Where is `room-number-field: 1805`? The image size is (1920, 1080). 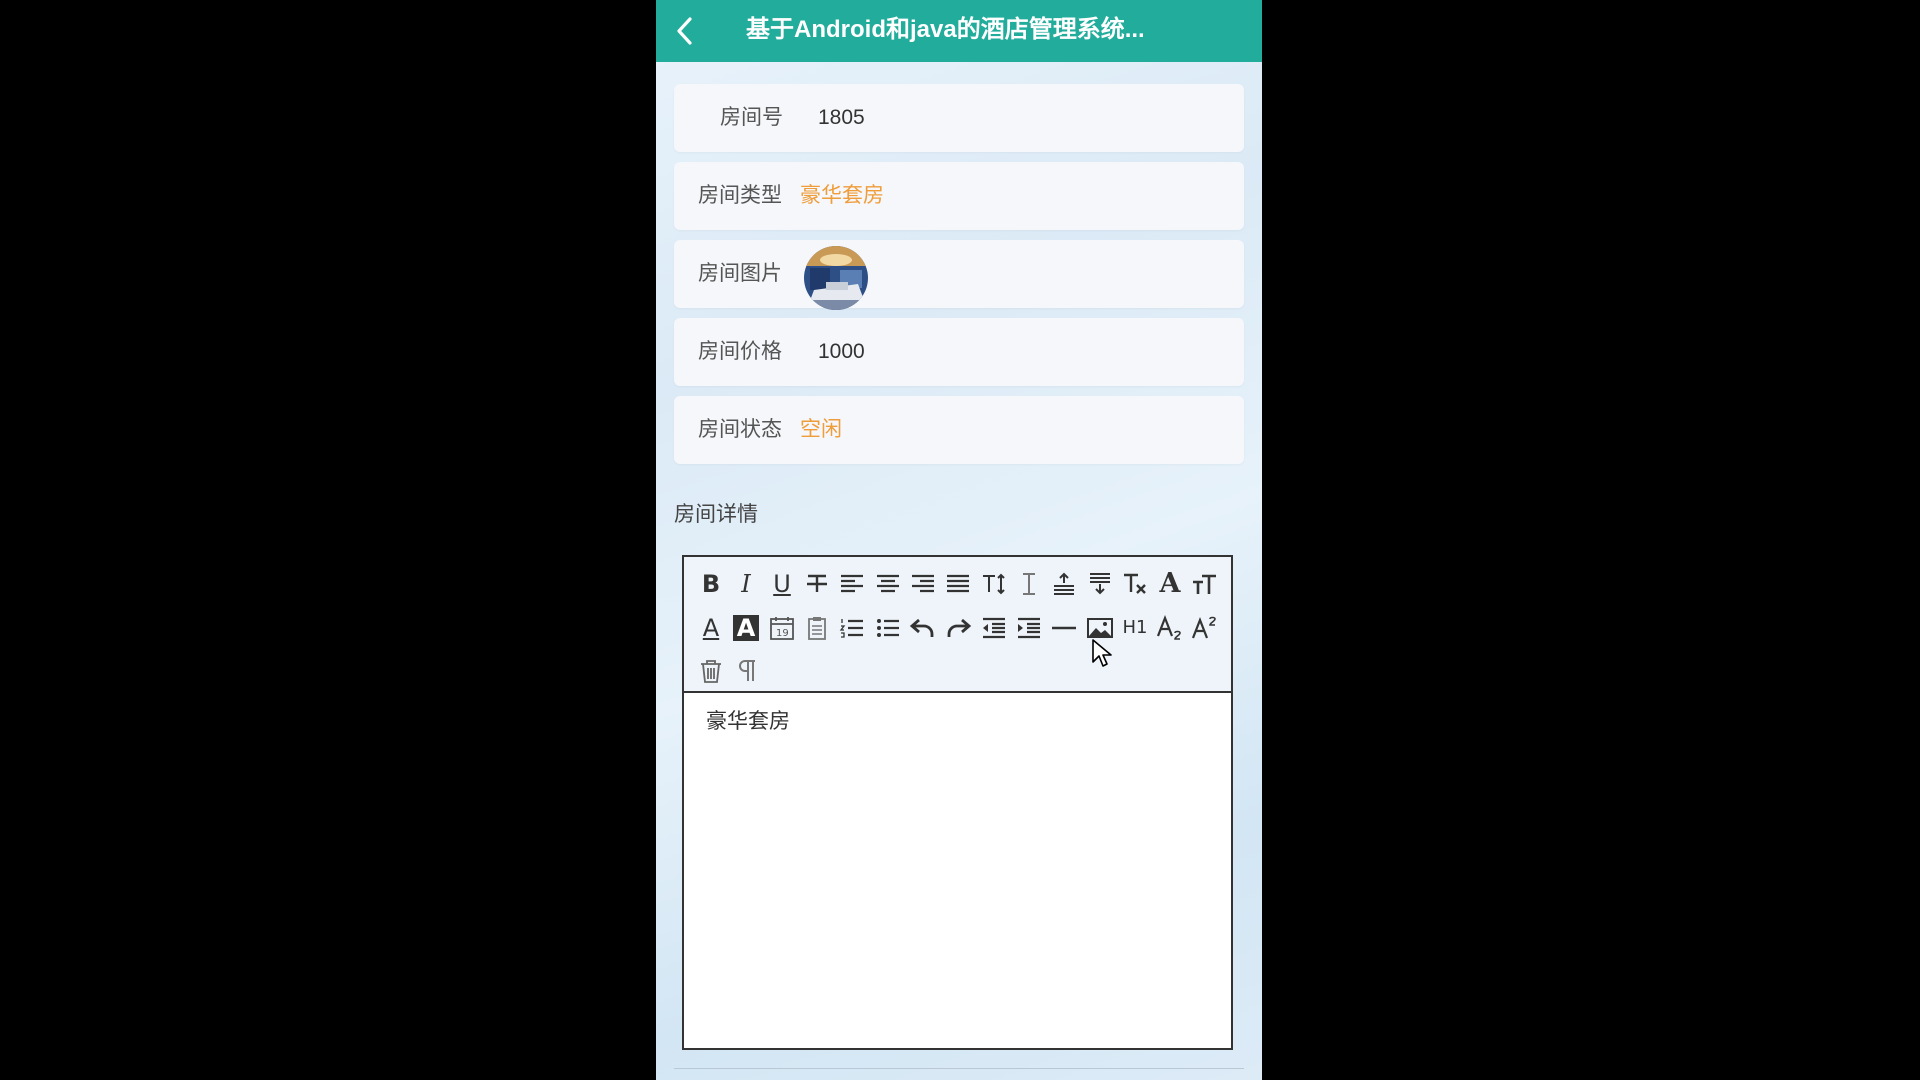
room-number-field: 1805 is located at coordinates (841, 118).